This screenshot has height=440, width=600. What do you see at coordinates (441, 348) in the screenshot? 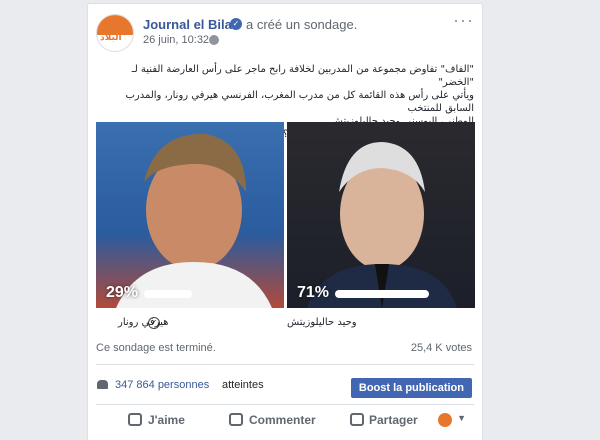
I see `poll-vote-count: 25,4 K votes` at bounding box center [441, 348].